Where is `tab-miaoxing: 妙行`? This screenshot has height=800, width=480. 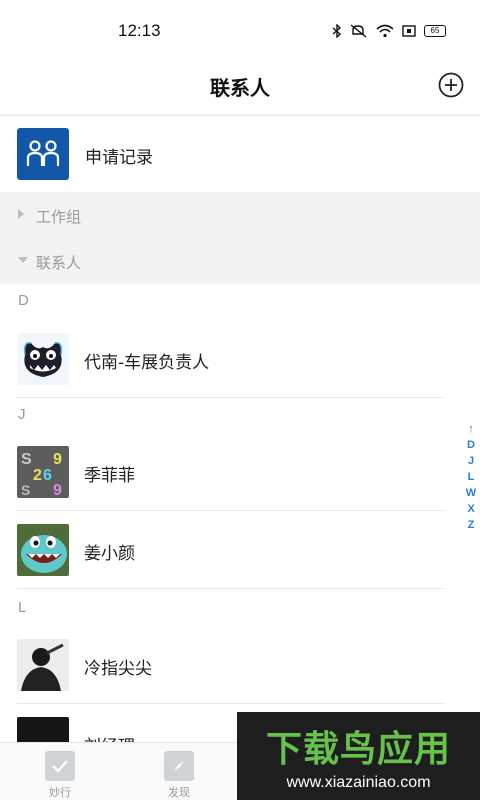 tab-miaoxing: 妙行 is located at coordinates (60, 771).